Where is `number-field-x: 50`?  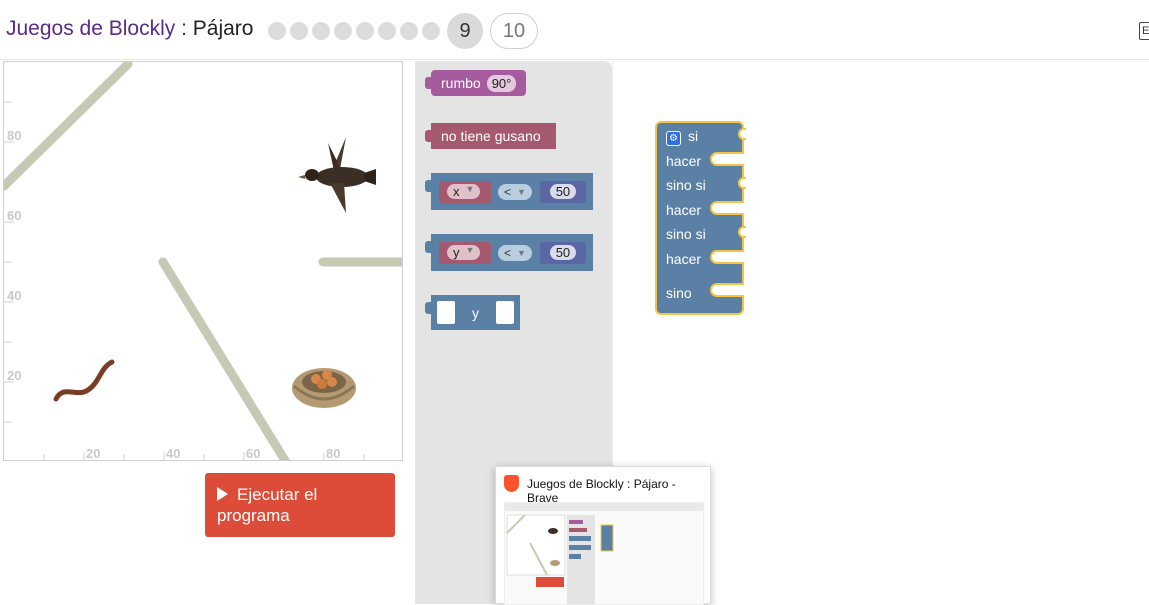 number-field-x: 50 is located at coordinates (563, 191).